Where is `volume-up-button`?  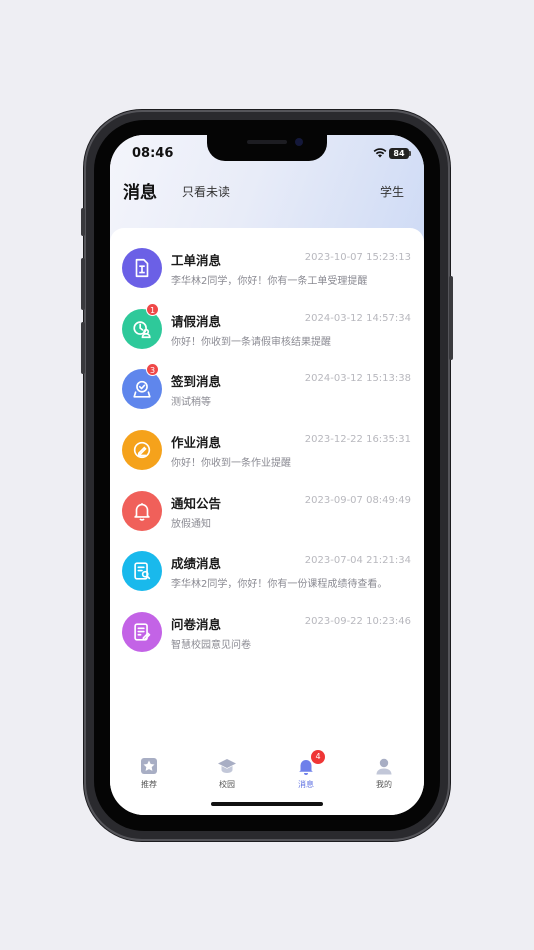
volume-up-button is located at coordinates (83, 284).